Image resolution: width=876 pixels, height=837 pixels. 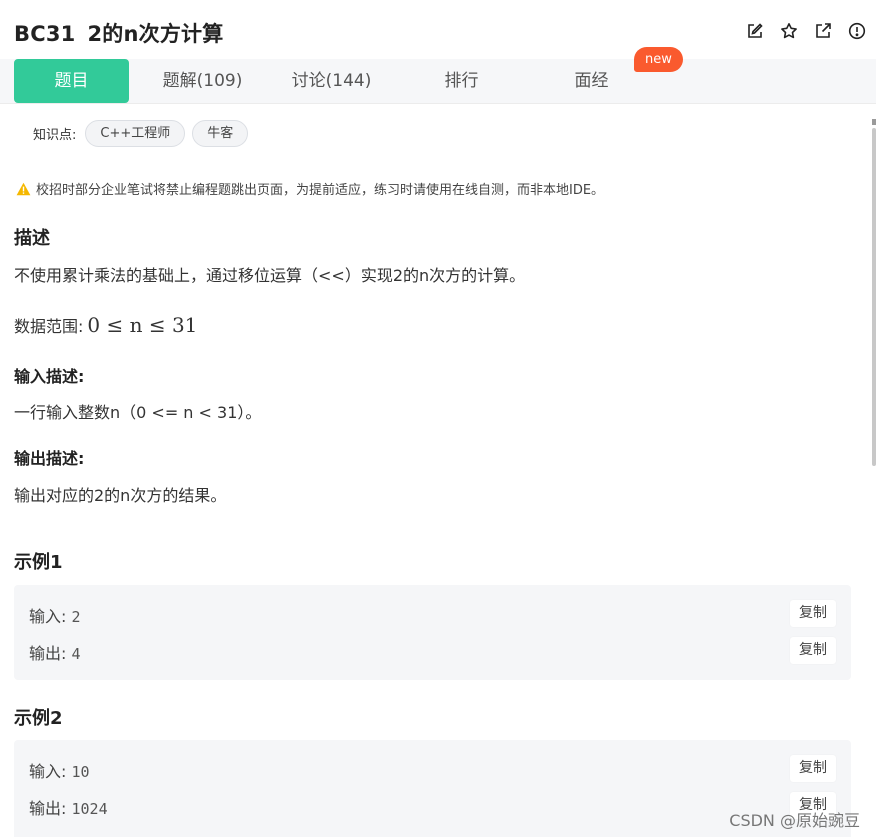 I want to click on tab-solutions: 题解(109), so click(x=202, y=81).